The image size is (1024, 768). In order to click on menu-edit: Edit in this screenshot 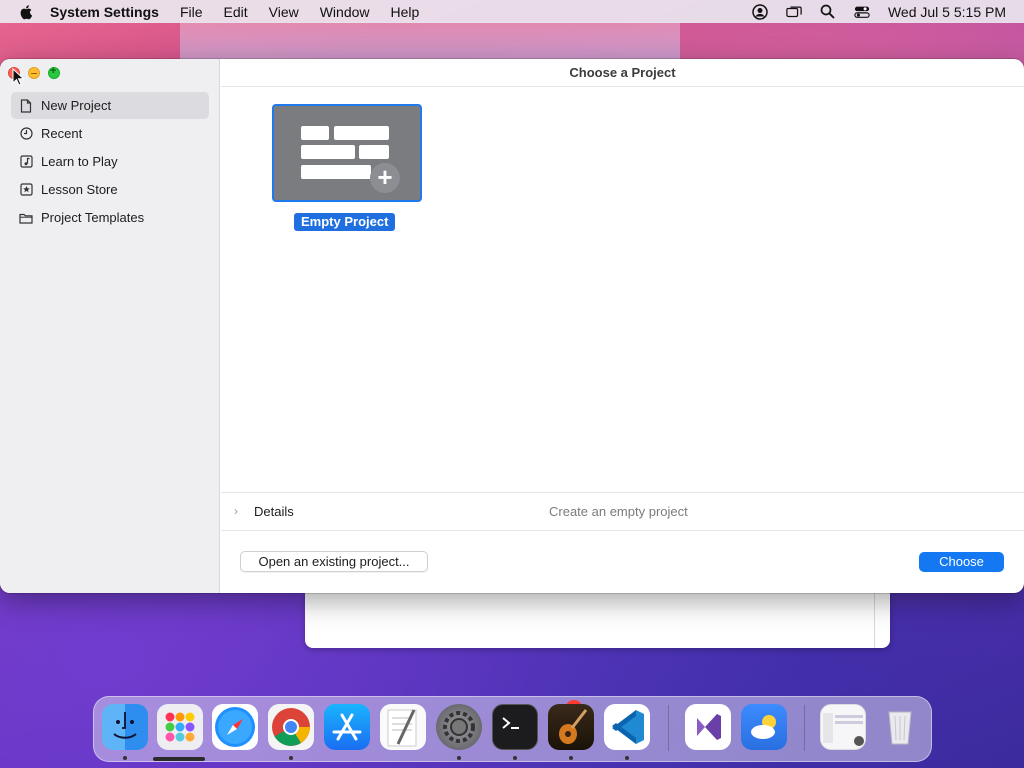, I will do `click(236, 12)`.